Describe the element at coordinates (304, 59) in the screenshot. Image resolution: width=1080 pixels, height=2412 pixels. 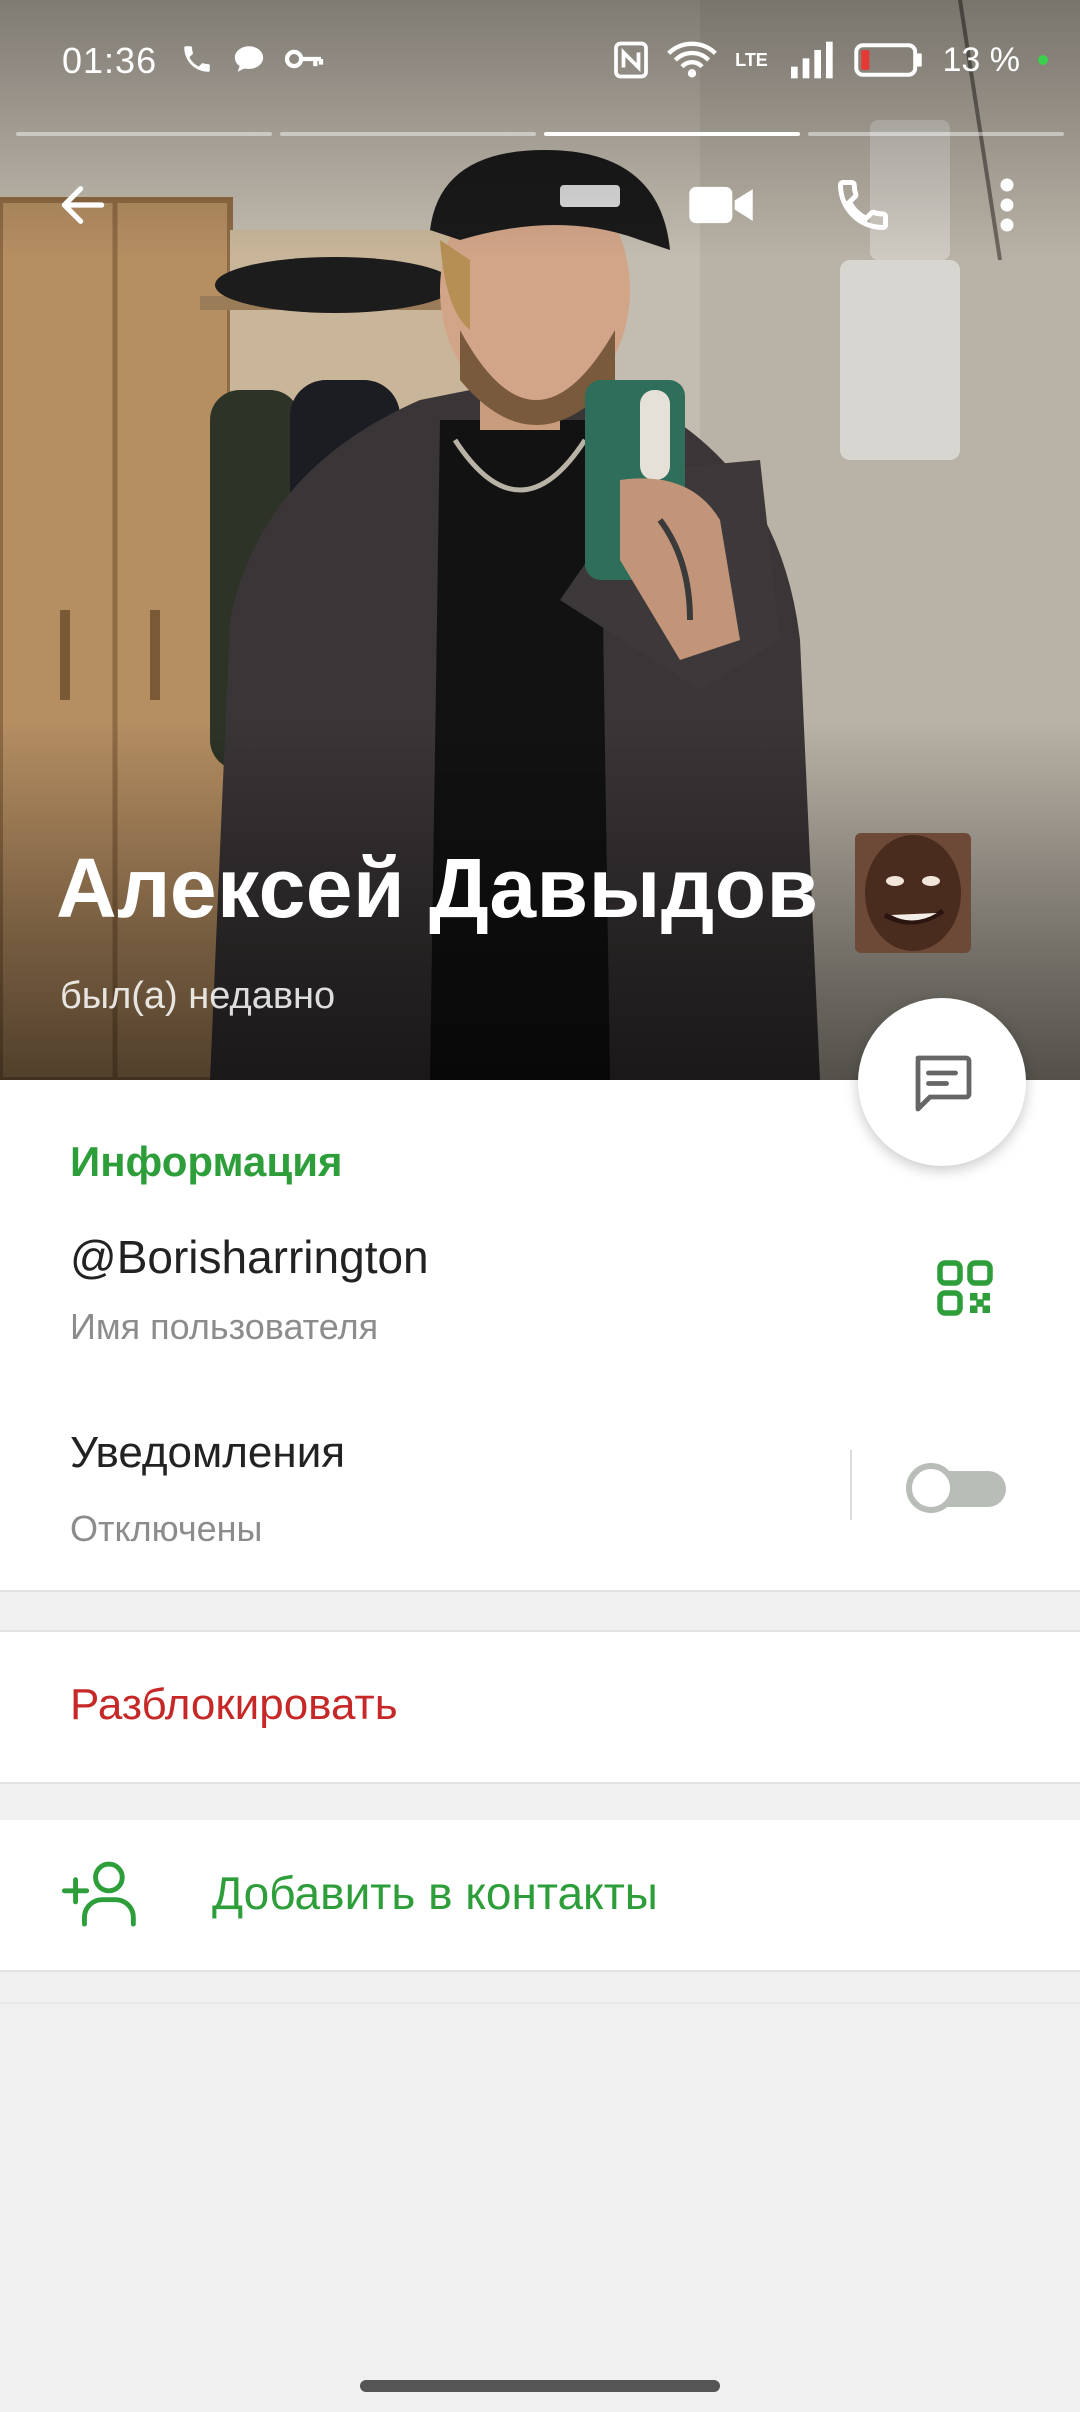
I see `vpn-key-icon` at that location.